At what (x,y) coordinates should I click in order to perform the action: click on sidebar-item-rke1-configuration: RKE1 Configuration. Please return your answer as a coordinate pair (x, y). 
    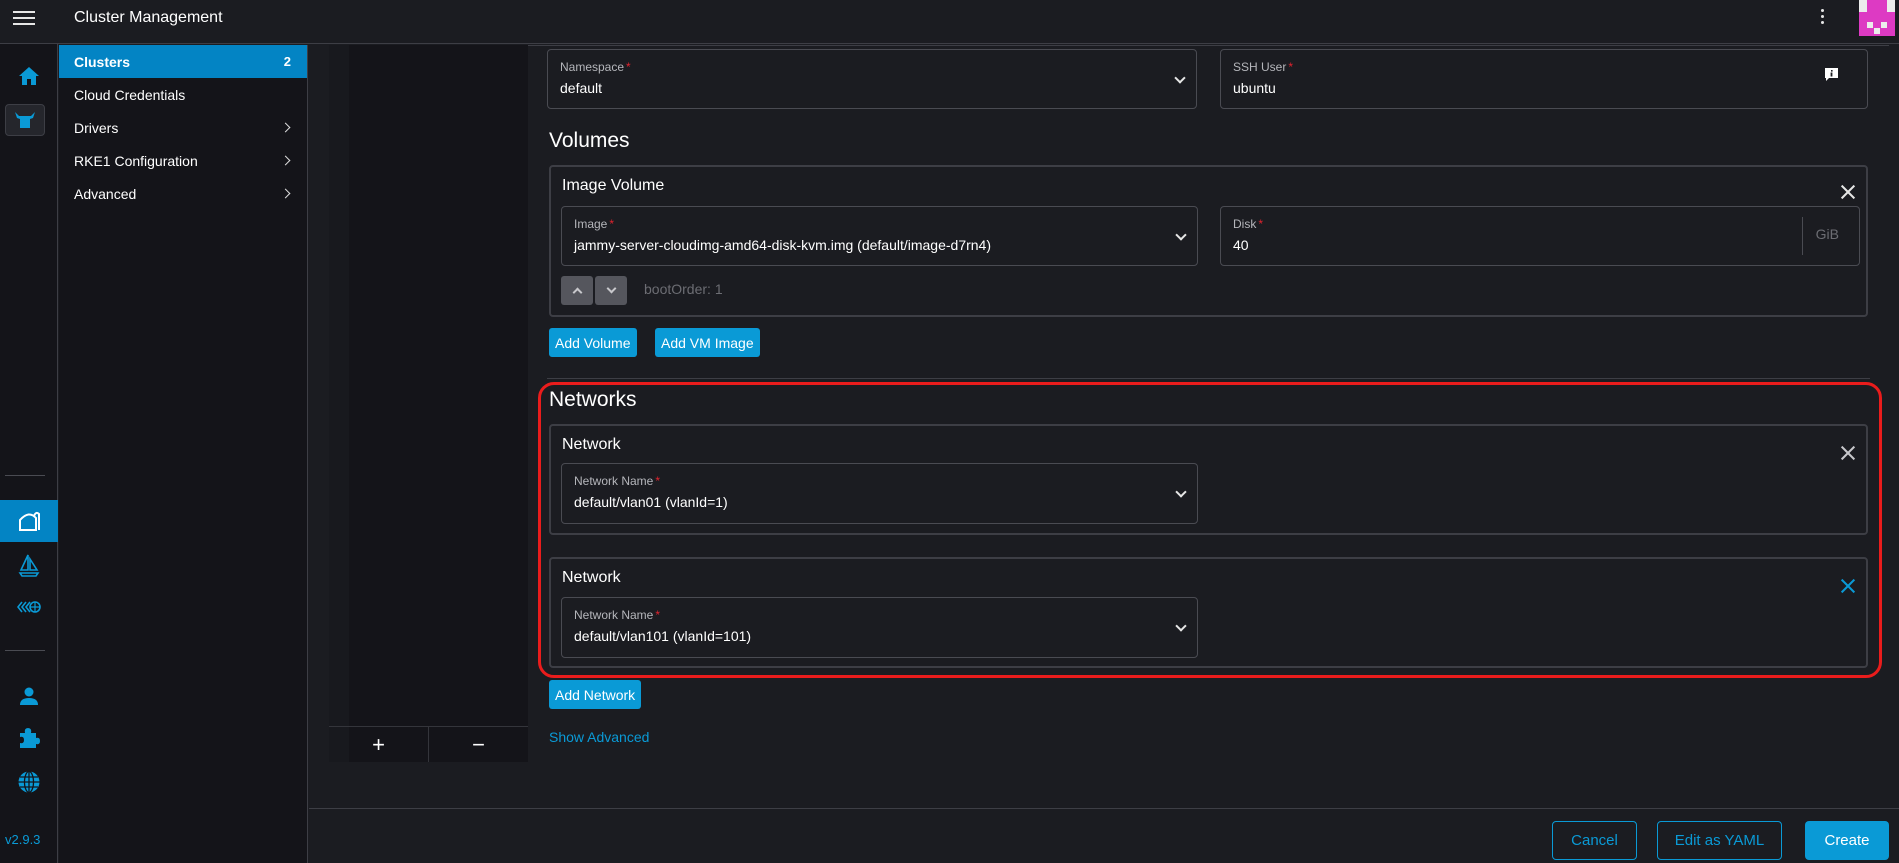
    Looking at the image, I should click on (183, 160).